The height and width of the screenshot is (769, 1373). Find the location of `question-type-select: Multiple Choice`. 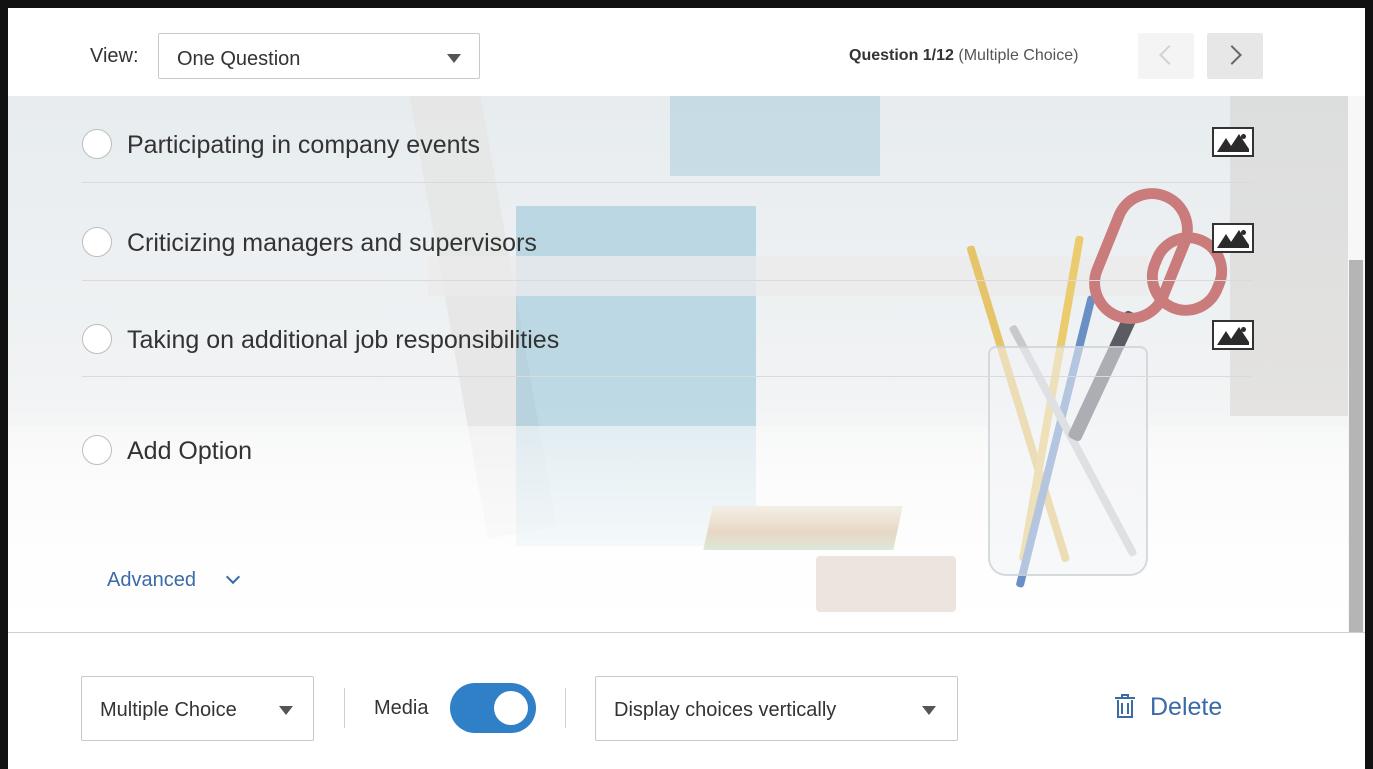

question-type-select: Multiple Choice is located at coordinates (197, 708).